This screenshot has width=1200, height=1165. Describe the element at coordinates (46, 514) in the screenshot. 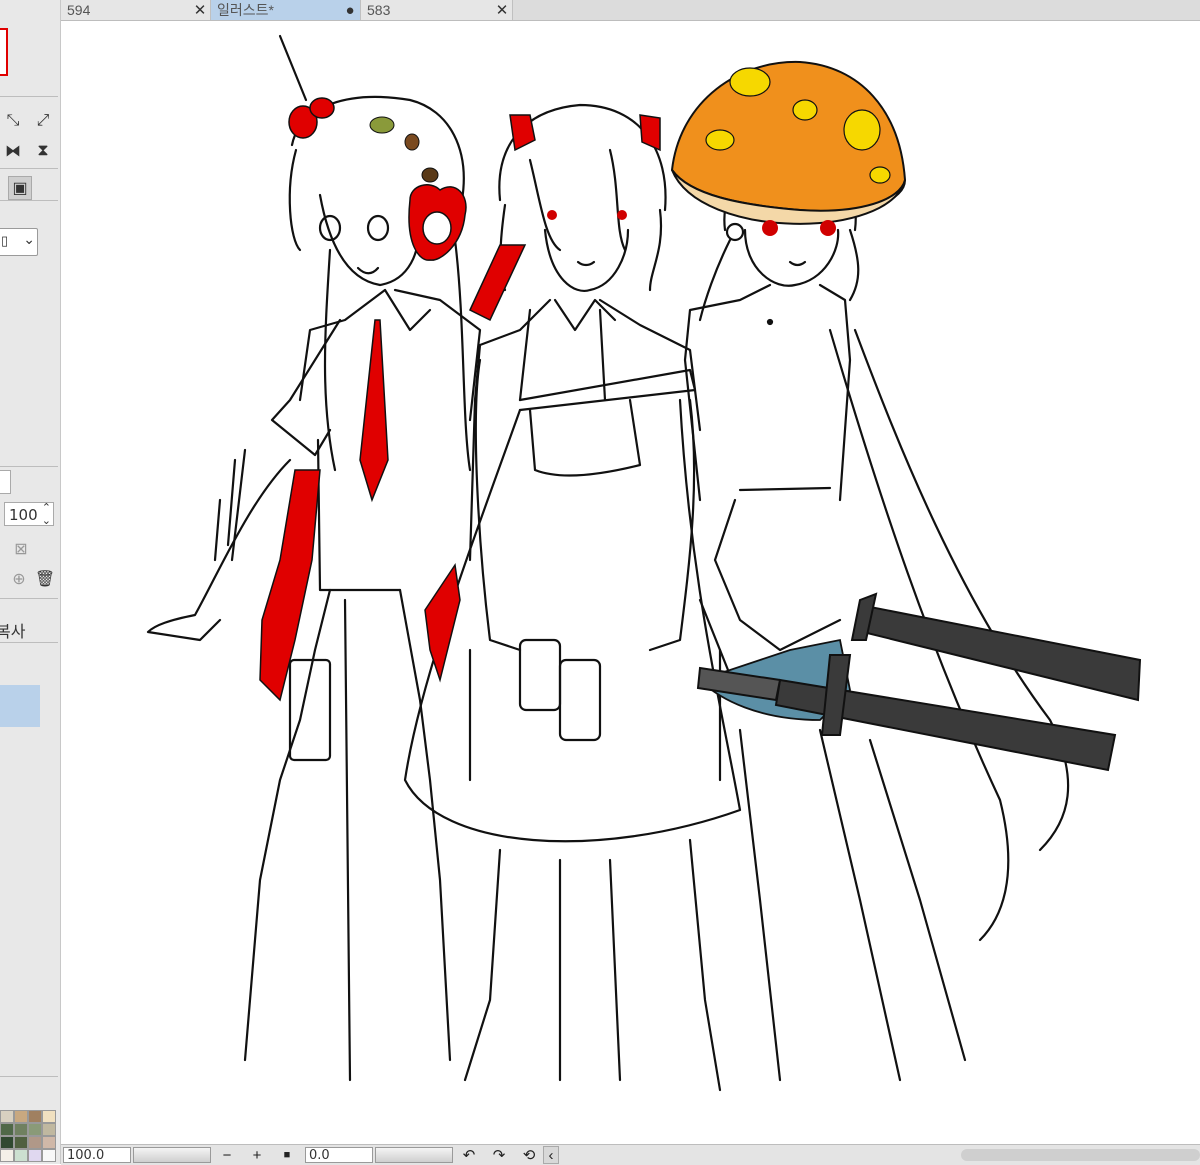

I see `spinner-icon: ⌃ ⌄` at that location.